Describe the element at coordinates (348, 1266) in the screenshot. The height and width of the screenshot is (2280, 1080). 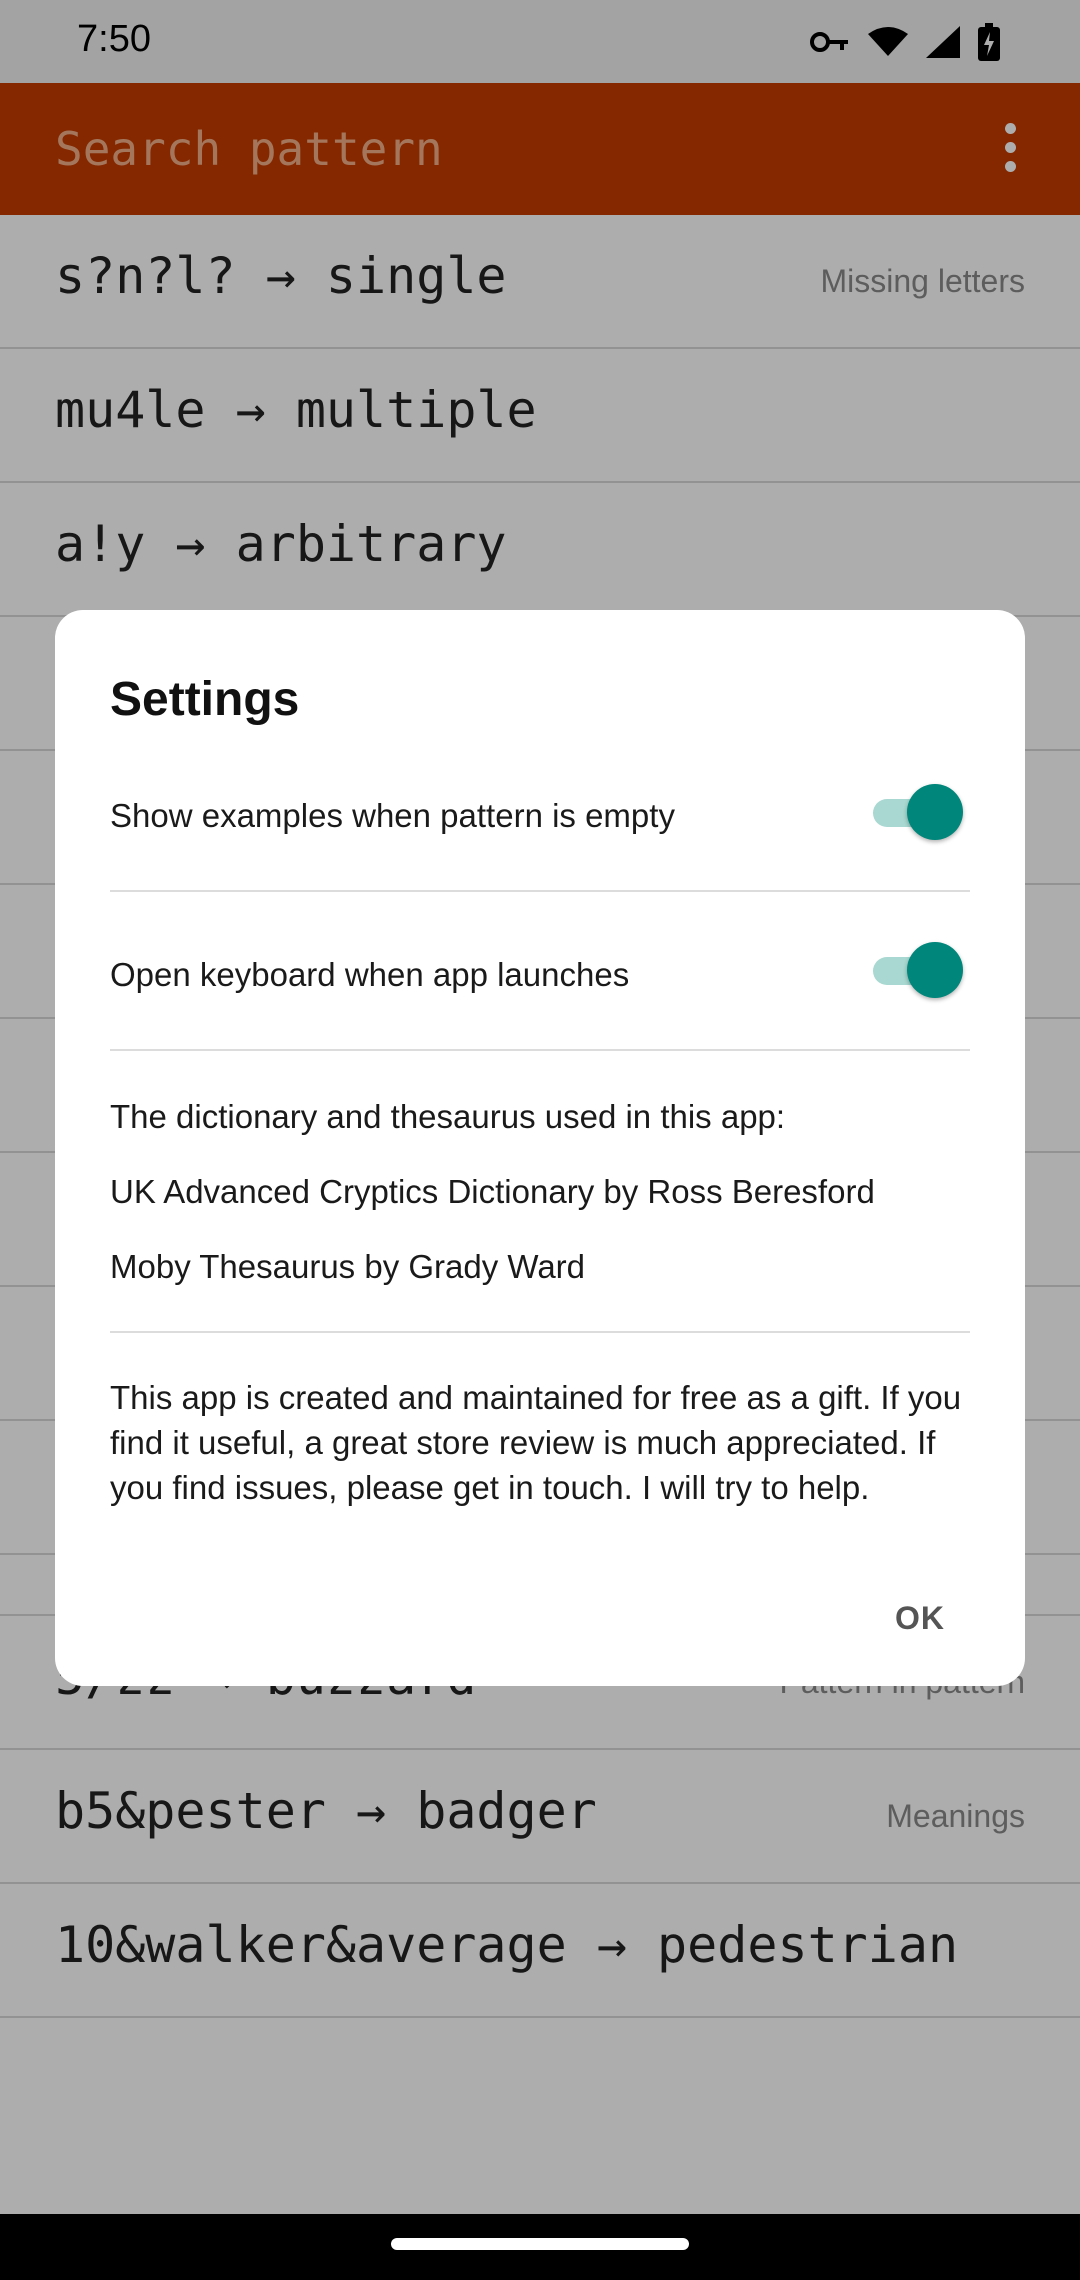
I see `thesaurus-source: Moby Thesaurus by Grady Ward` at that location.